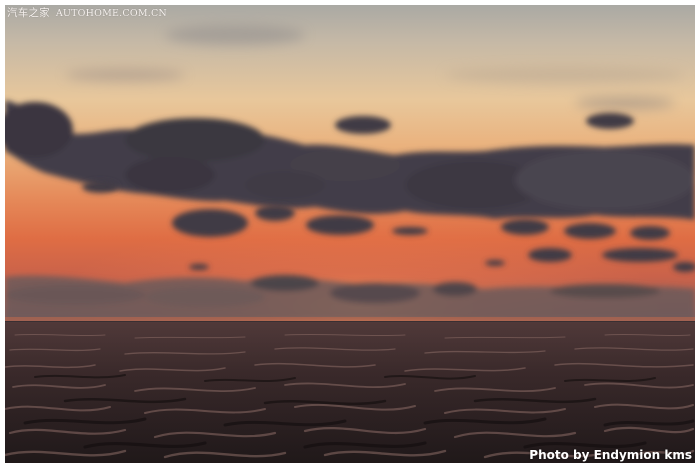  I want to click on watermark: 汽车之家 AUTOHOME.COM.CN, so click(87, 12).